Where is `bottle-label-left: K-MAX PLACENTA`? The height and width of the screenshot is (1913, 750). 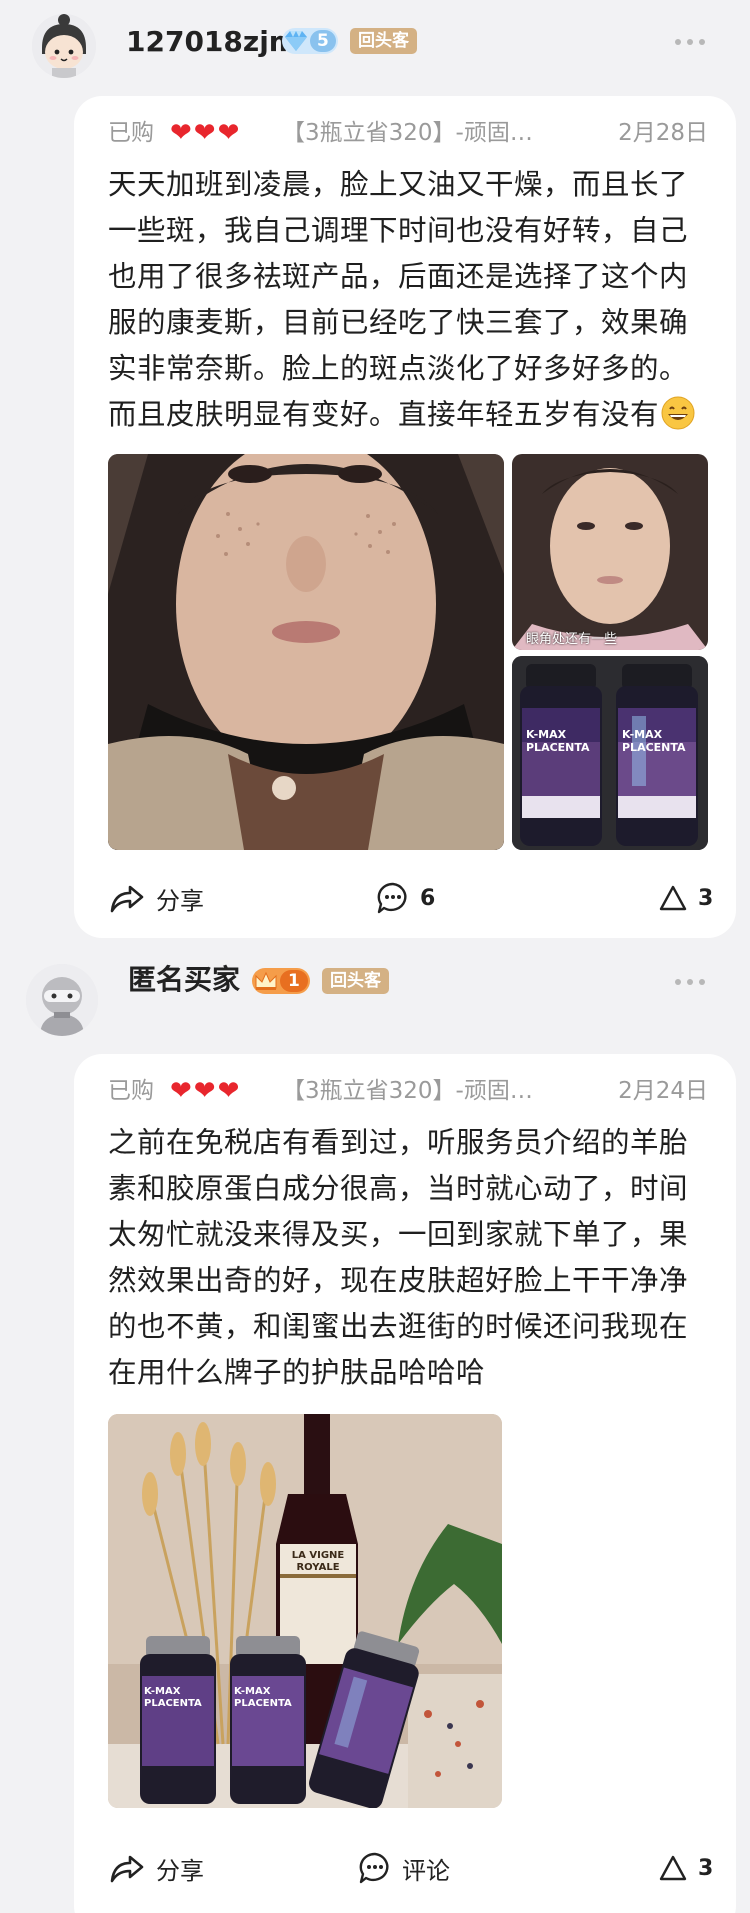 bottle-label-left: K-MAX PLACENTA is located at coordinates (558, 741).